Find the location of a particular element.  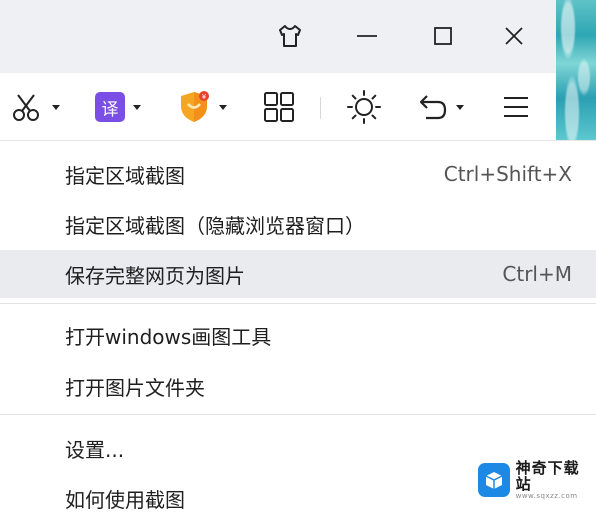

minimize-icon is located at coordinates (367, 36).